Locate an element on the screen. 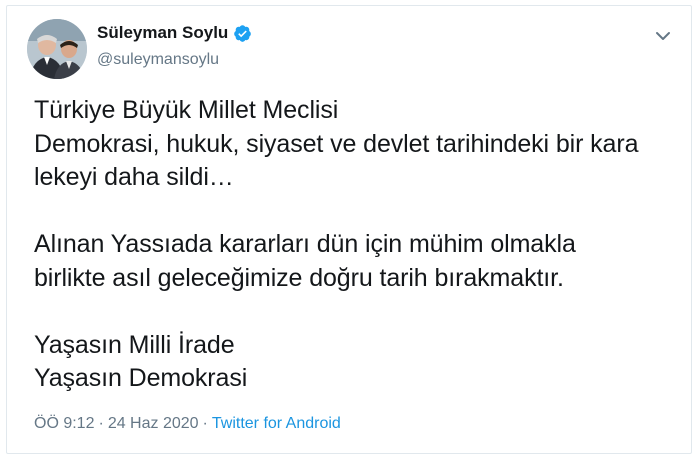  verified-badge-icon is located at coordinates (243, 33).